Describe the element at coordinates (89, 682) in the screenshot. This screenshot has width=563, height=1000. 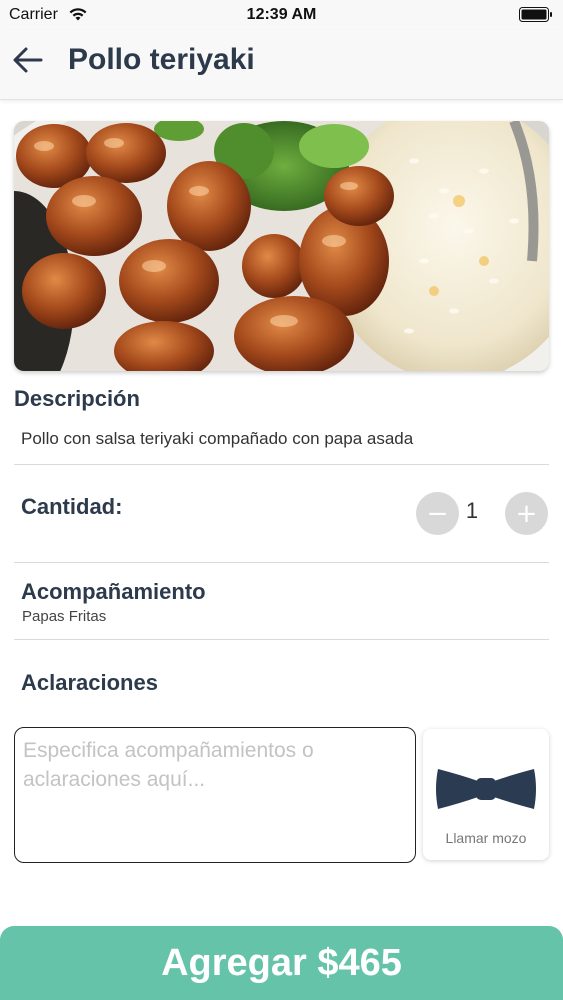
I see `notes-title: Aclaraciones` at that location.